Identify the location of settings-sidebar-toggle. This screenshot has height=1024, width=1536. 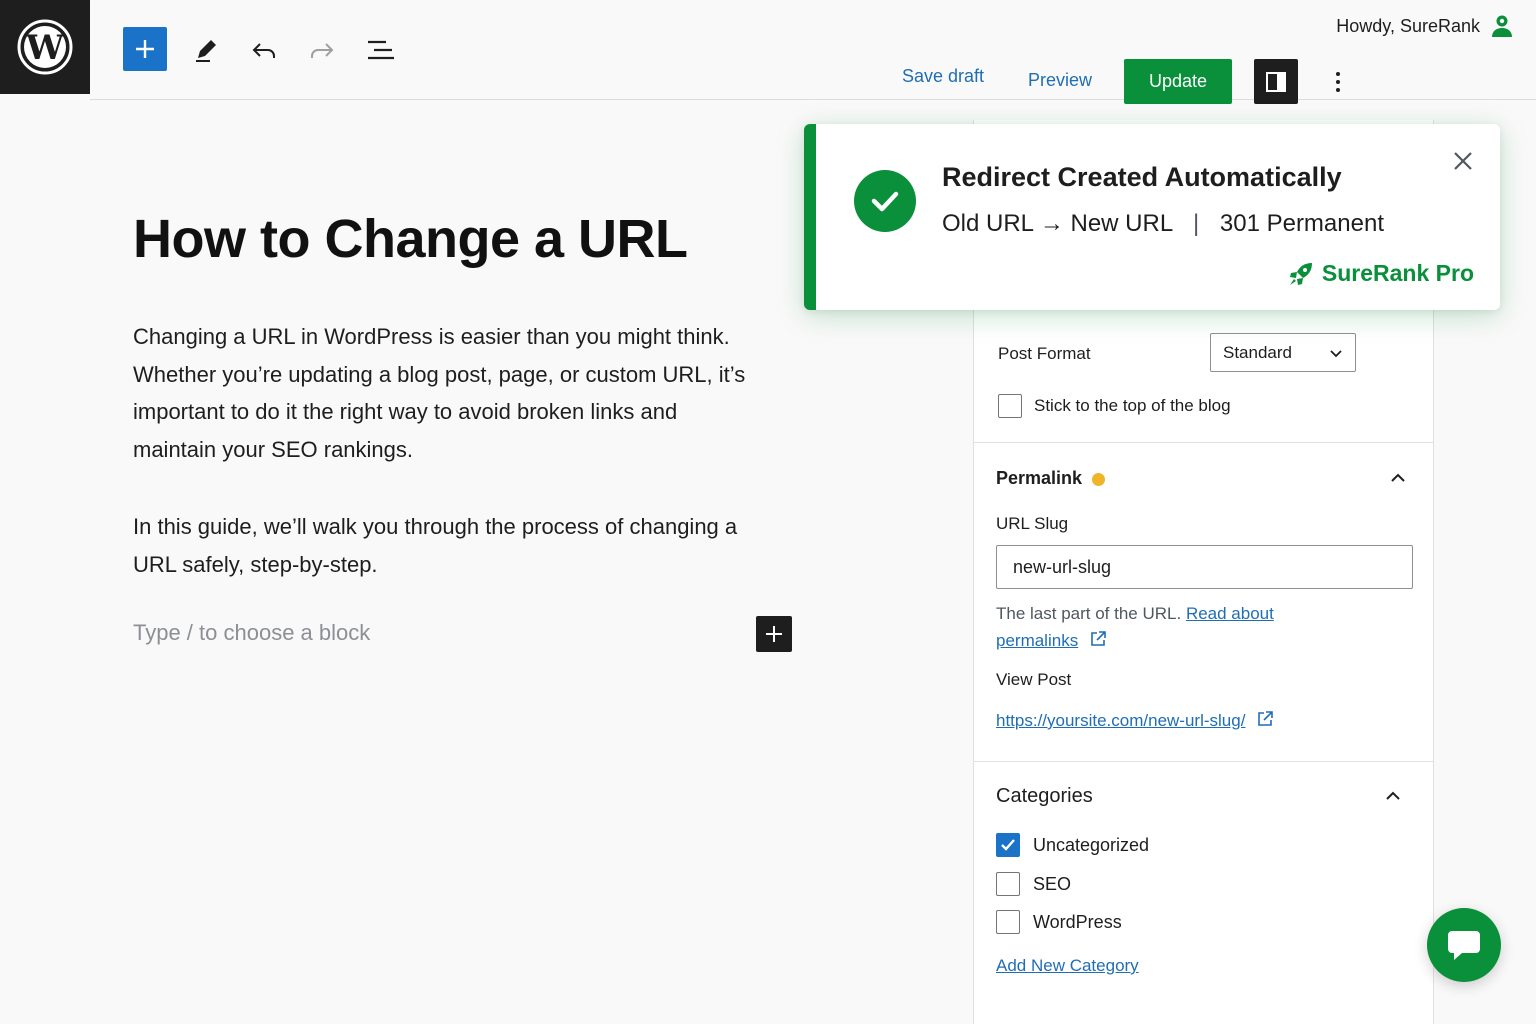
(1276, 81).